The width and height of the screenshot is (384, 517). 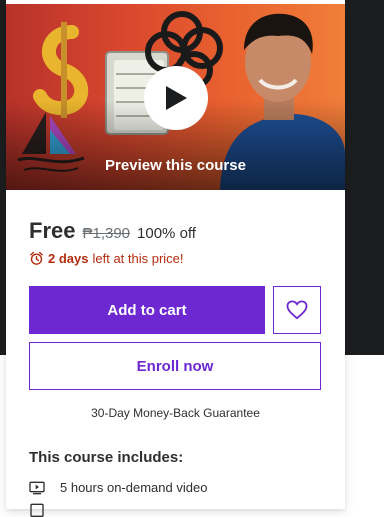 I want to click on include-item-partial, so click(x=37, y=510).